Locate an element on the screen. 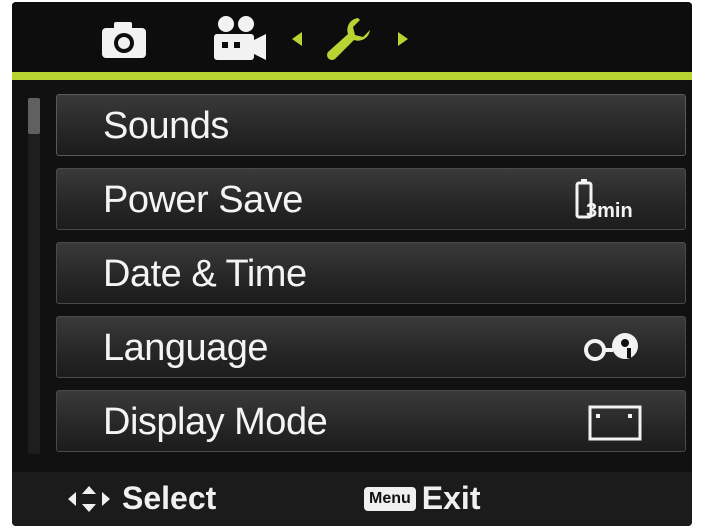 Image resolution: width=704 pixels, height=529 pixels. scrollbar is located at coordinates (34, 276).